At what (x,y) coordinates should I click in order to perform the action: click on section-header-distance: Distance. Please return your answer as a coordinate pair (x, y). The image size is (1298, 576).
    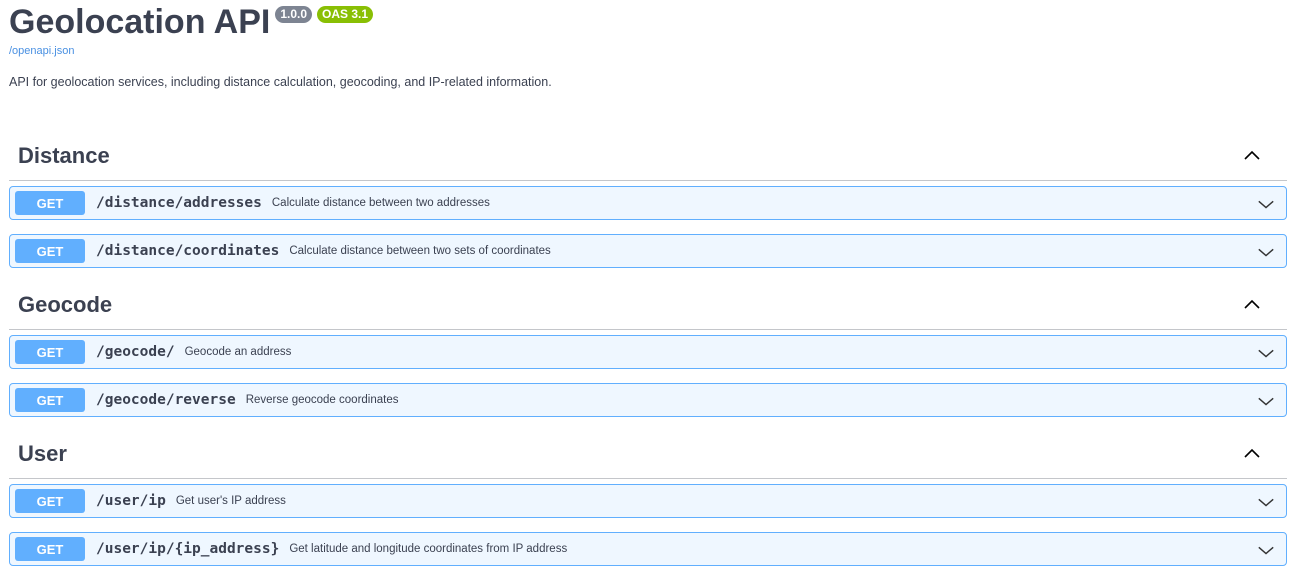
    Looking at the image, I should click on (648, 156).